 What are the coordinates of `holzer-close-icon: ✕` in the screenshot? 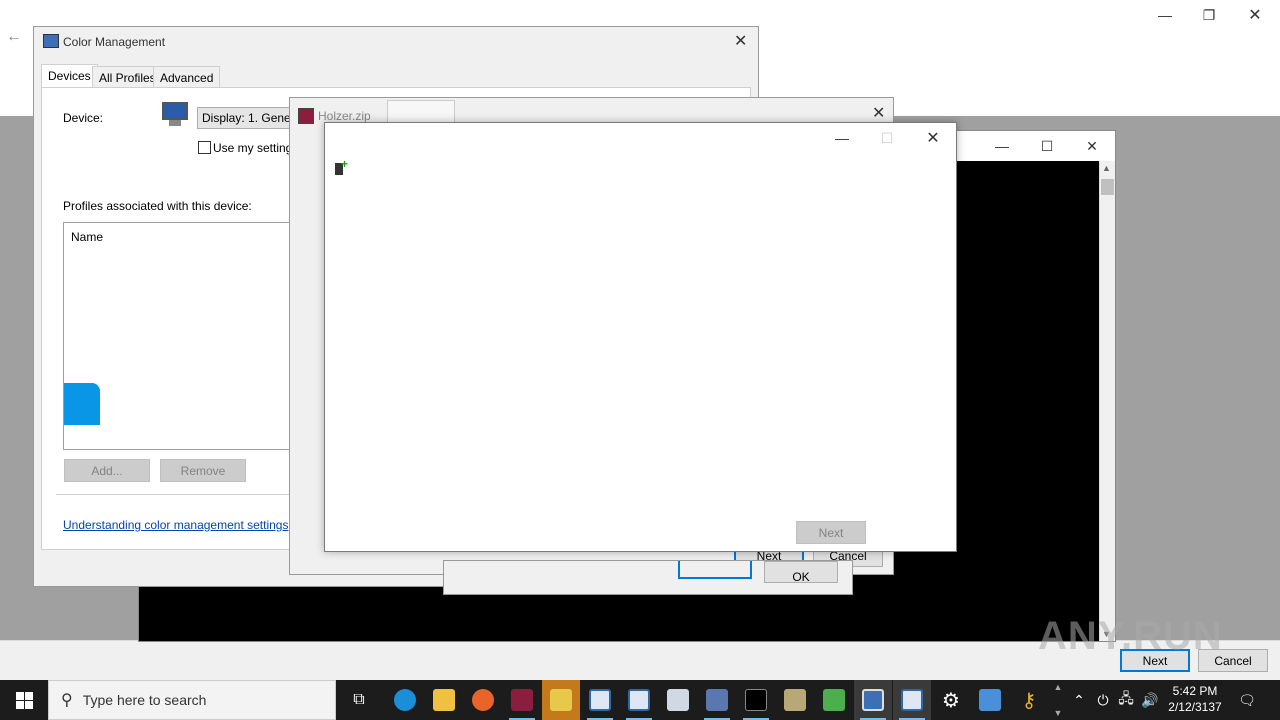 It's located at (878, 113).